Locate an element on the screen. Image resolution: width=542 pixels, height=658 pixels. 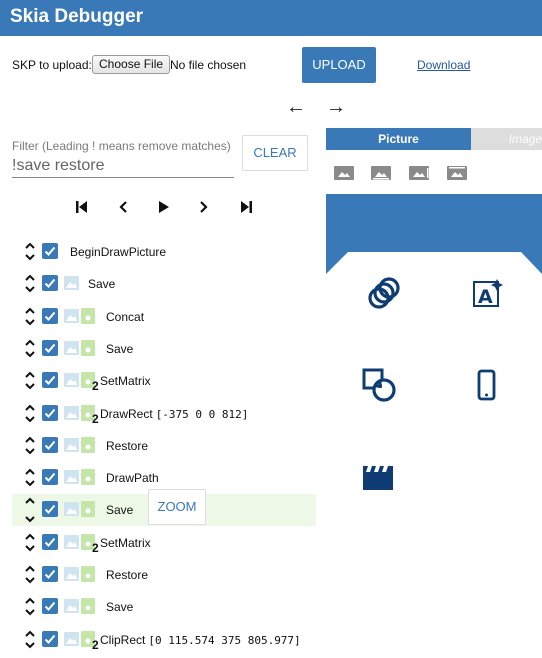
upload-label: SKP to upload: is located at coordinates (52, 65).